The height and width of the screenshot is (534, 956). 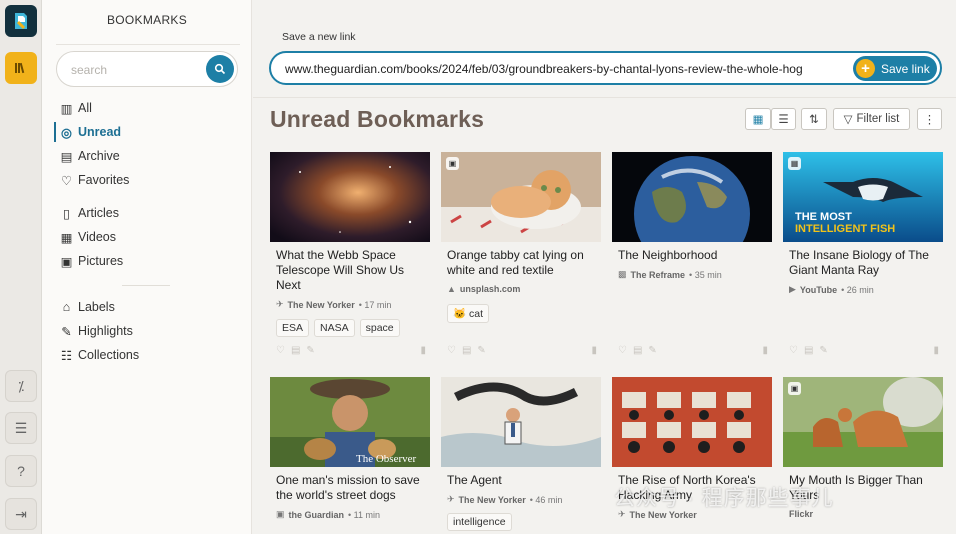 I want to click on filter-list-label: Filter list, so click(x=878, y=119).